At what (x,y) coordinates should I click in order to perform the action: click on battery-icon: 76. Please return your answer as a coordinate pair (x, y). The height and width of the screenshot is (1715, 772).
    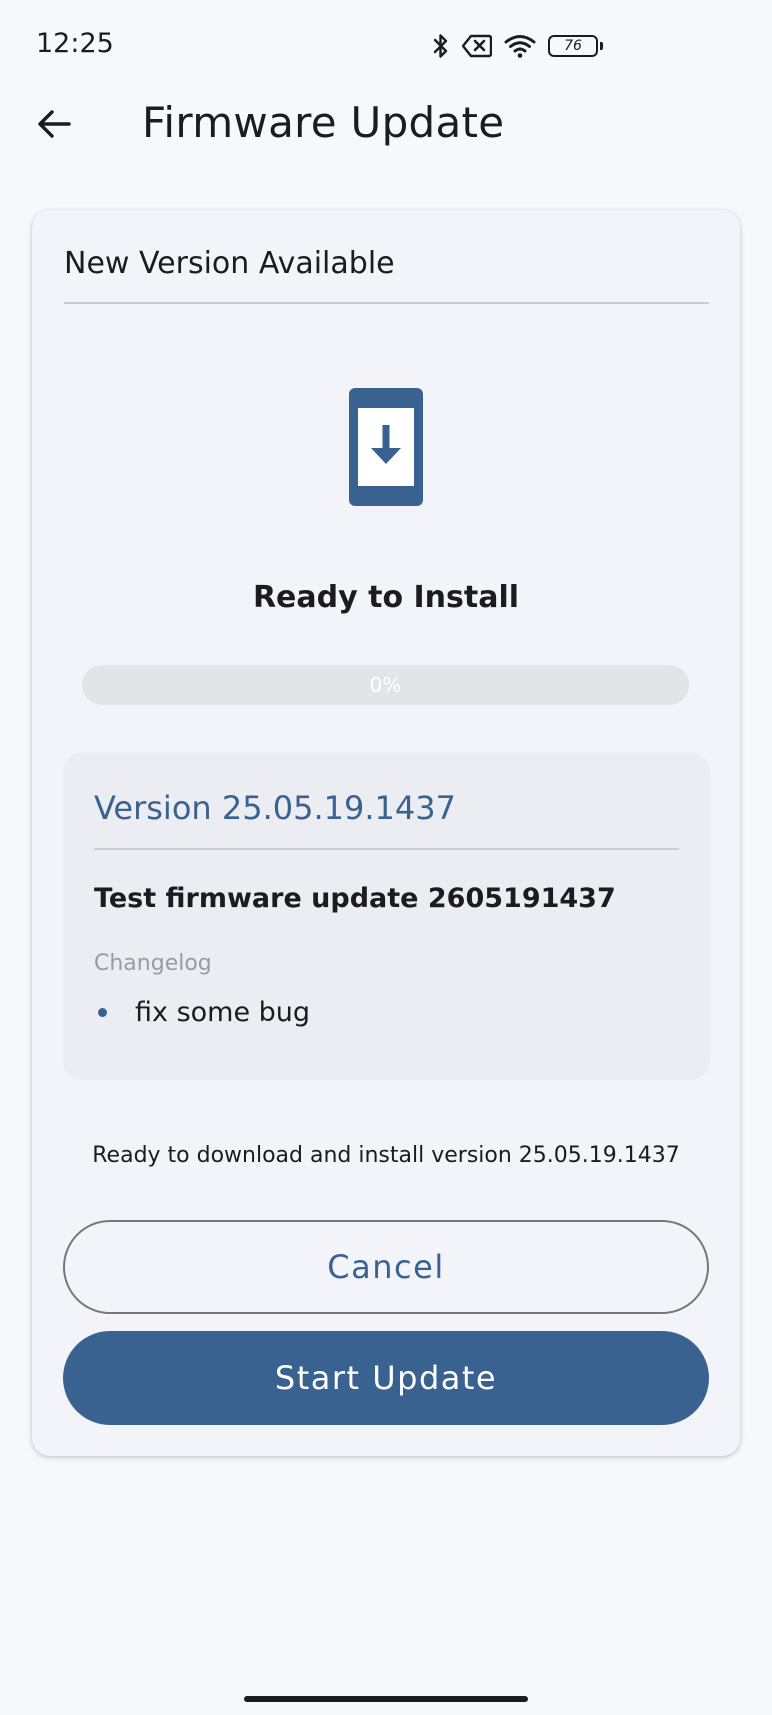
    Looking at the image, I should click on (575, 46).